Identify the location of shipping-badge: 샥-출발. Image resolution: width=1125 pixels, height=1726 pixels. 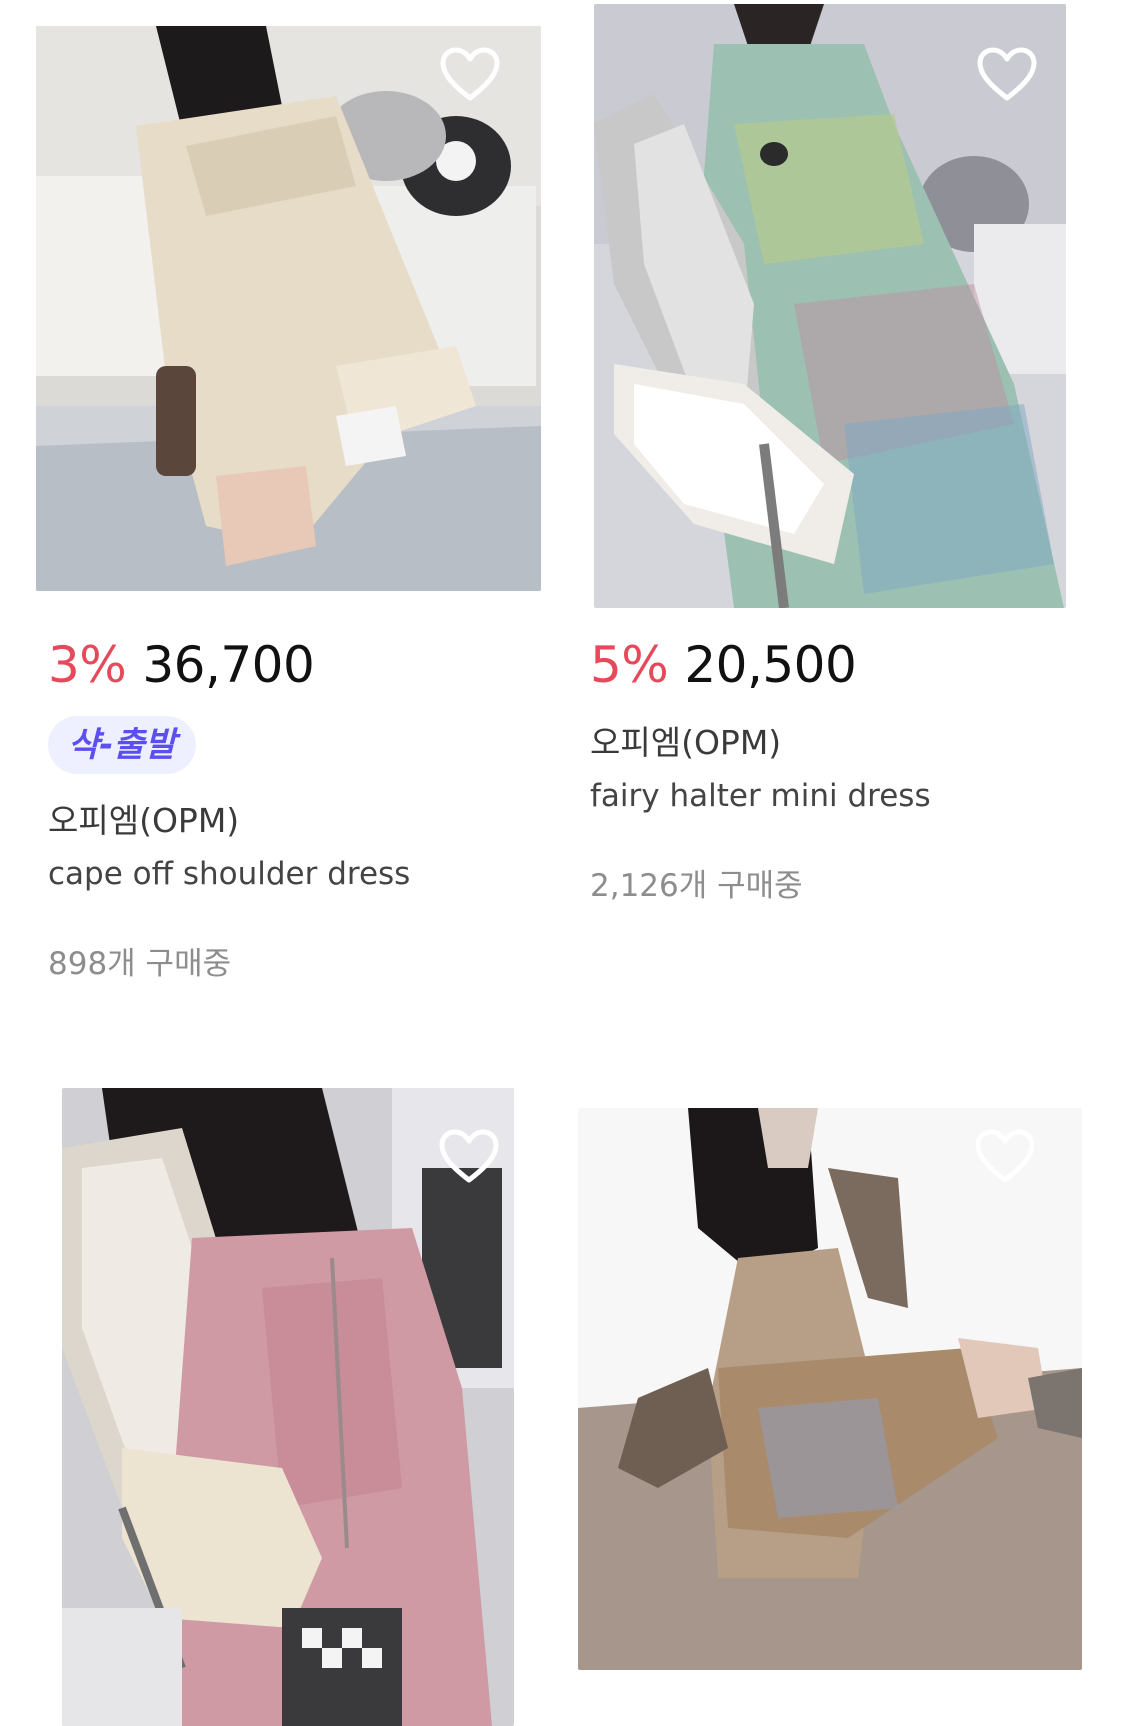
(122, 745).